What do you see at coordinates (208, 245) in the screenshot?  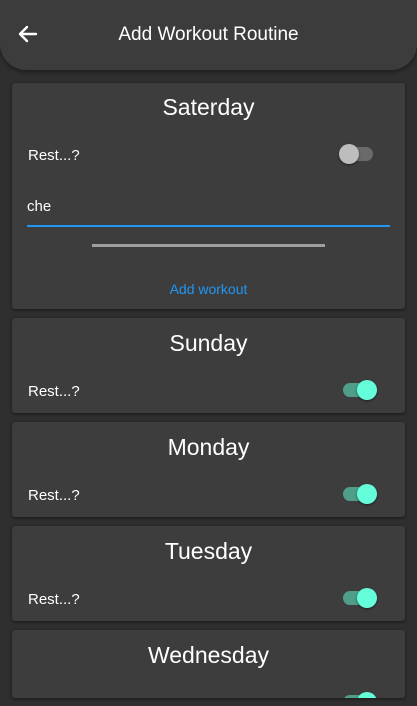 I see `divider-bar` at bounding box center [208, 245].